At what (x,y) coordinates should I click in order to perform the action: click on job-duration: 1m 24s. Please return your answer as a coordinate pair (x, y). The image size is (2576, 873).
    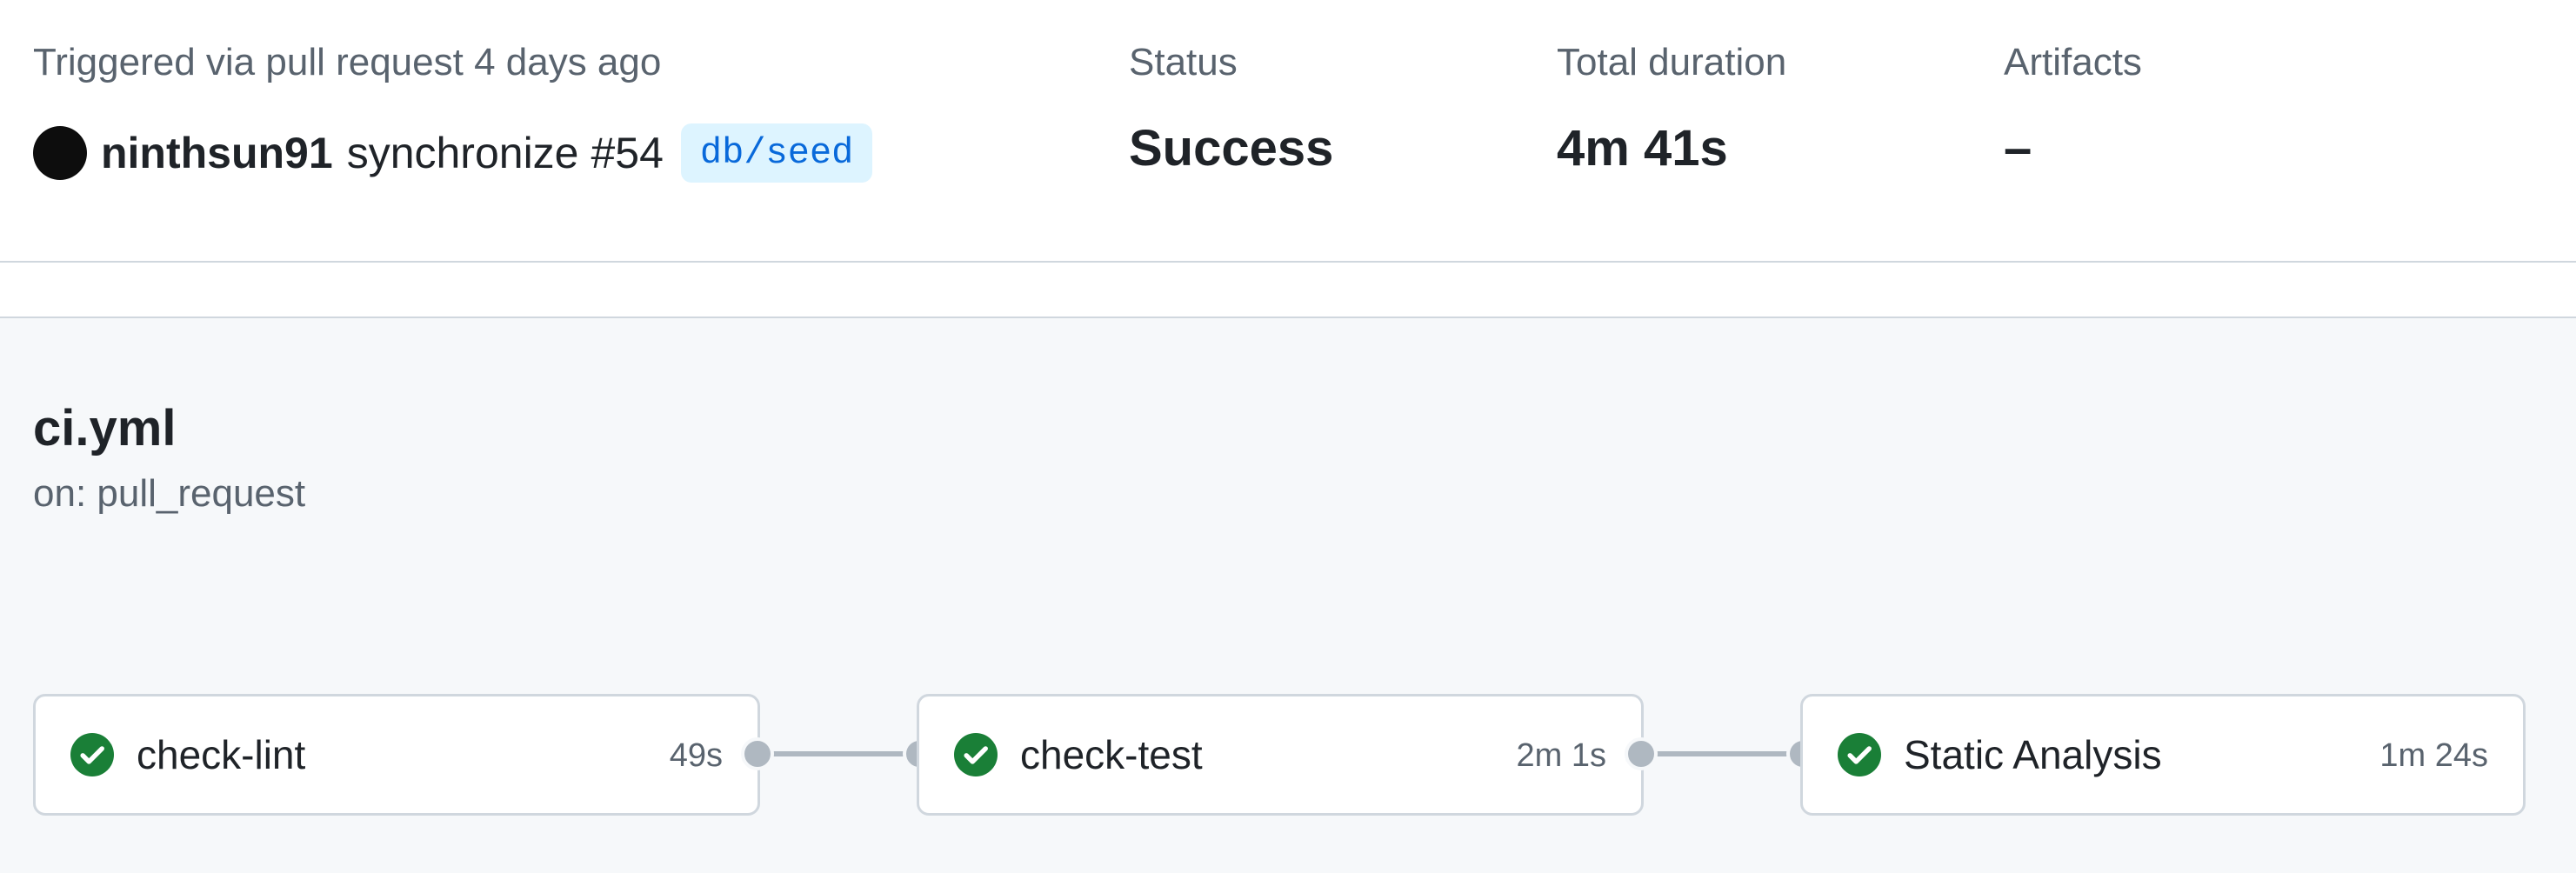
    Looking at the image, I should click on (2433, 755).